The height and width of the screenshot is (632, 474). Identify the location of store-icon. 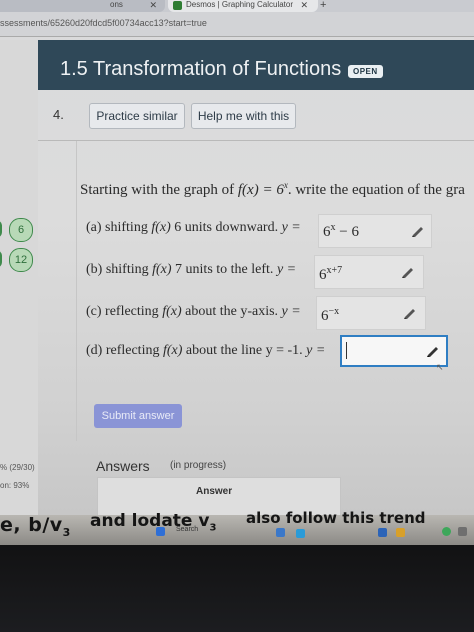
(382, 532).